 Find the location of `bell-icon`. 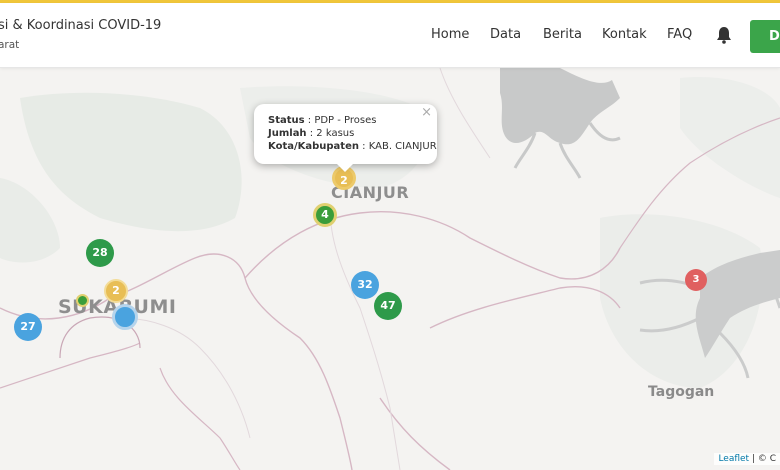

bell-icon is located at coordinates (724, 35).